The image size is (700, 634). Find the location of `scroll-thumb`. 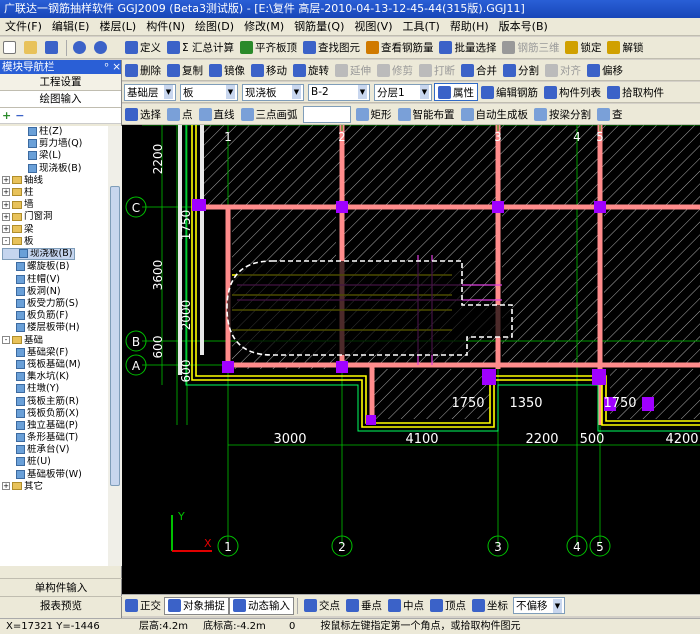

scroll-thumb is located at coordinates (115, 336).